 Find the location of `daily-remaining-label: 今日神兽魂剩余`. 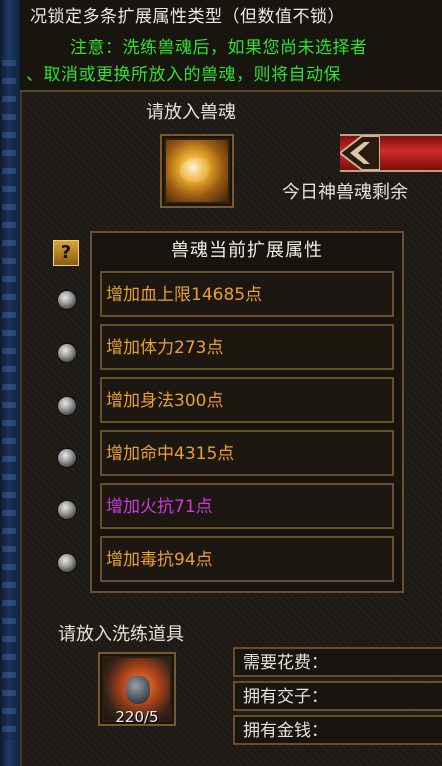

daily-remaining-label: 今日神兽魂剩余 is located at coordinates (345, 192).